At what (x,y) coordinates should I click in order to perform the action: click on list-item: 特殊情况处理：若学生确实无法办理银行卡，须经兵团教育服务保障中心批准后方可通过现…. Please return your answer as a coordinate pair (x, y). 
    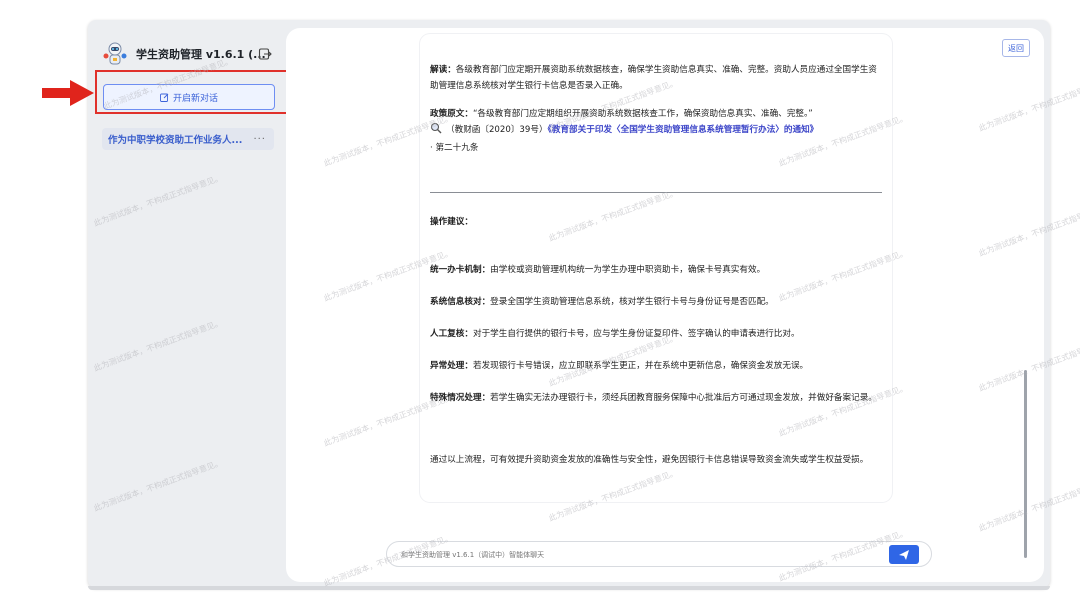
    Looking at the image, I should click on (653, 398).